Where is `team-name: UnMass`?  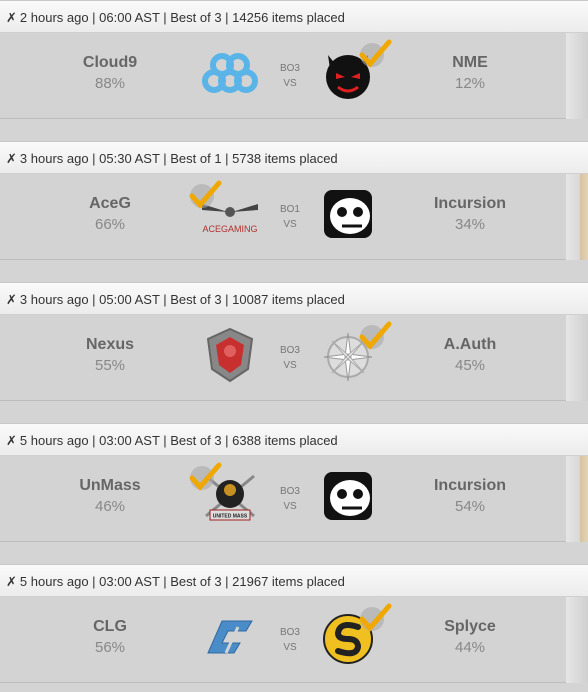
team-name: UnMass is located at coordinates (110, 485).